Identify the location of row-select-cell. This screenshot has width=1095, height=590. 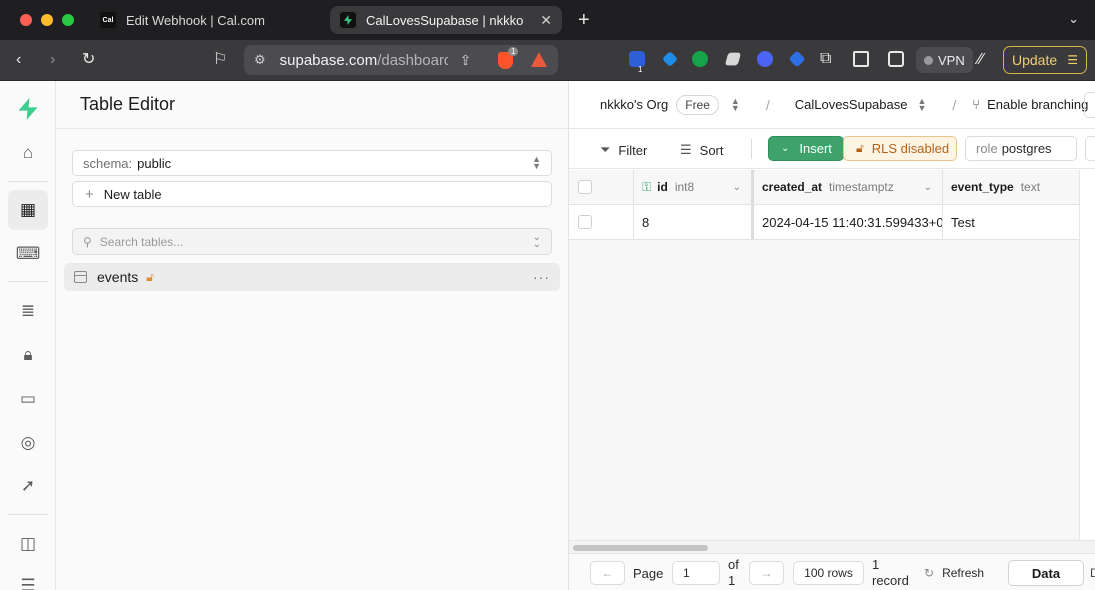
(601, 222).